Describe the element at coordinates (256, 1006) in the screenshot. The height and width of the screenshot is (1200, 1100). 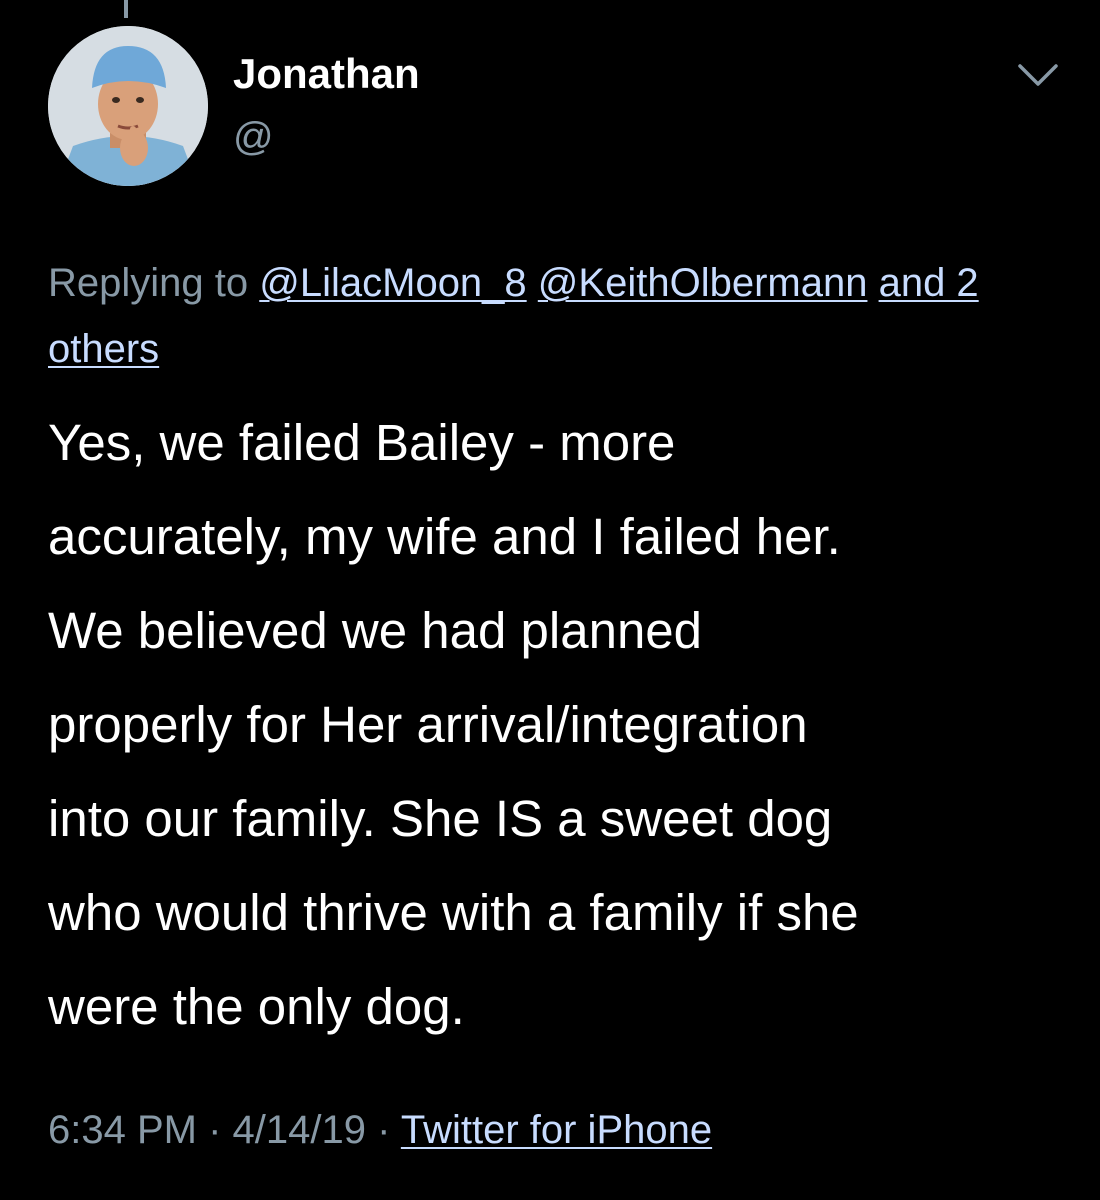
I see `tweet-line: were the only dog.` at that location.